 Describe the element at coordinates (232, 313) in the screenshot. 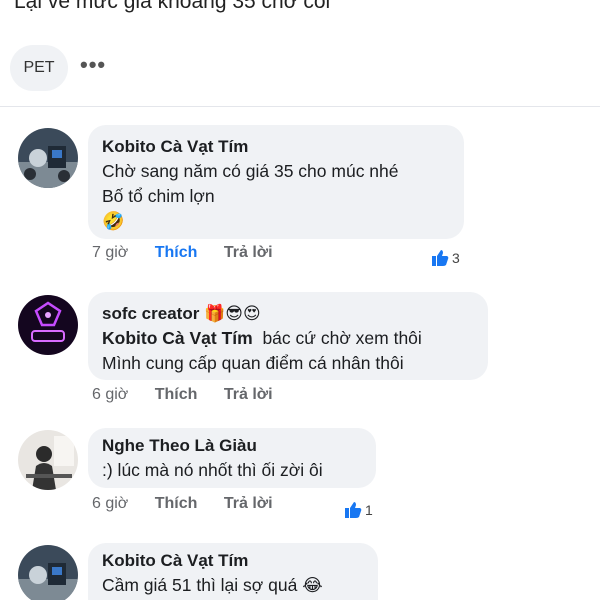

I see `author-badge-emojis: 🎁😎😍` at that location.